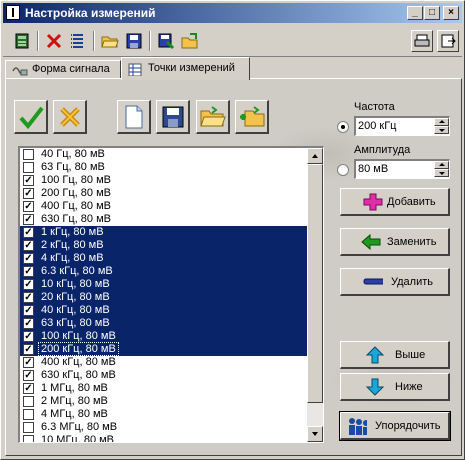 The image size is (465, 460). Describe the element at coordinates (163, 401) in the screenshot. I see `list-item: 2 МГц, 80 мВ` at that location.